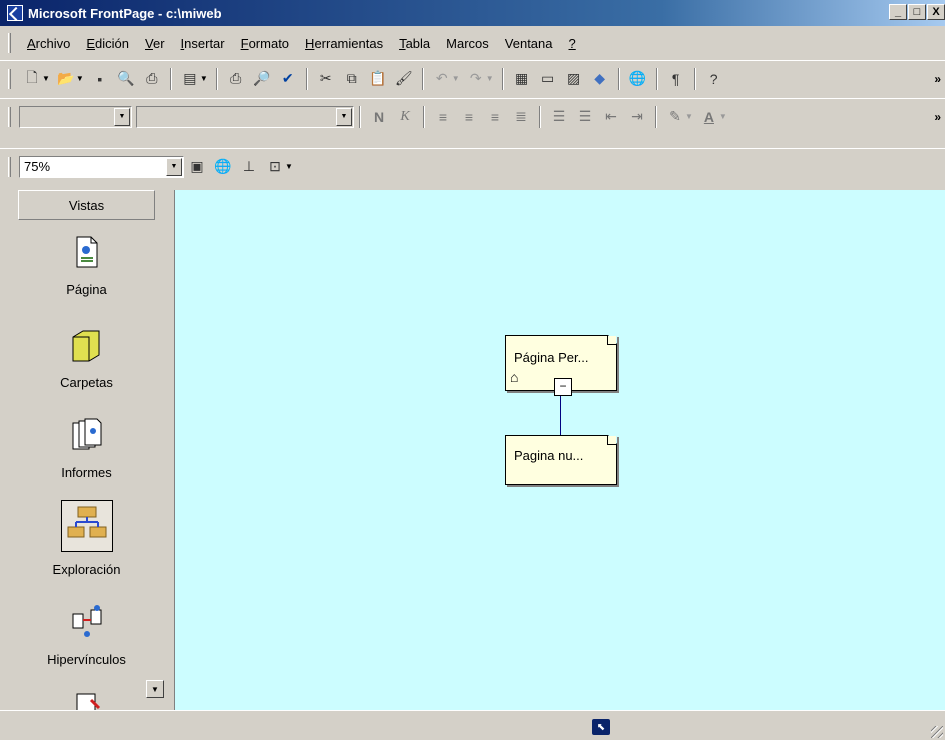  Describe the element at coordinates (637, 117) in the screenshot. I see `increase-indent-icon: ⇥` at that location.